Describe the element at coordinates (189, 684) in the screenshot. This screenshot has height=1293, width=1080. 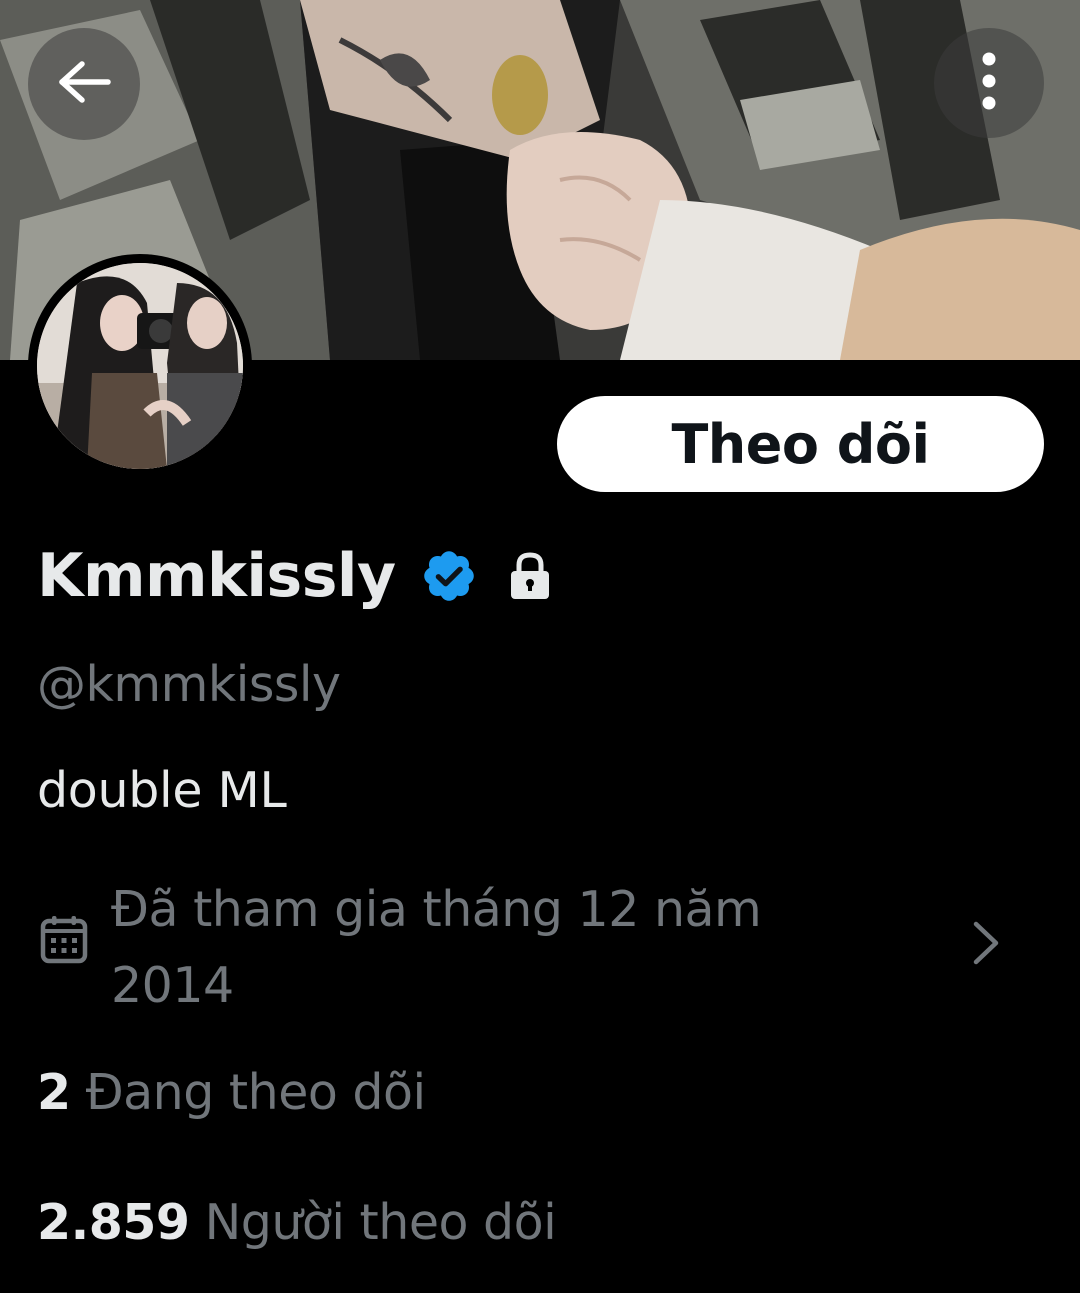
I see `username-handle: @kmmkissly` at that location.